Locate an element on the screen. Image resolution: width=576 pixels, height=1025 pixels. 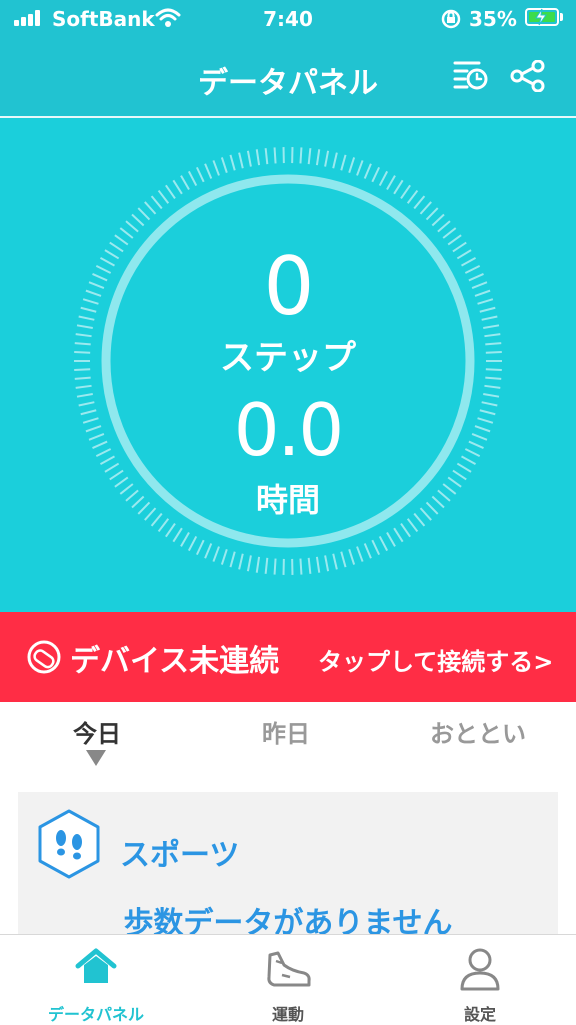
time-value: 0.0 is located at coordinates (288, 430).